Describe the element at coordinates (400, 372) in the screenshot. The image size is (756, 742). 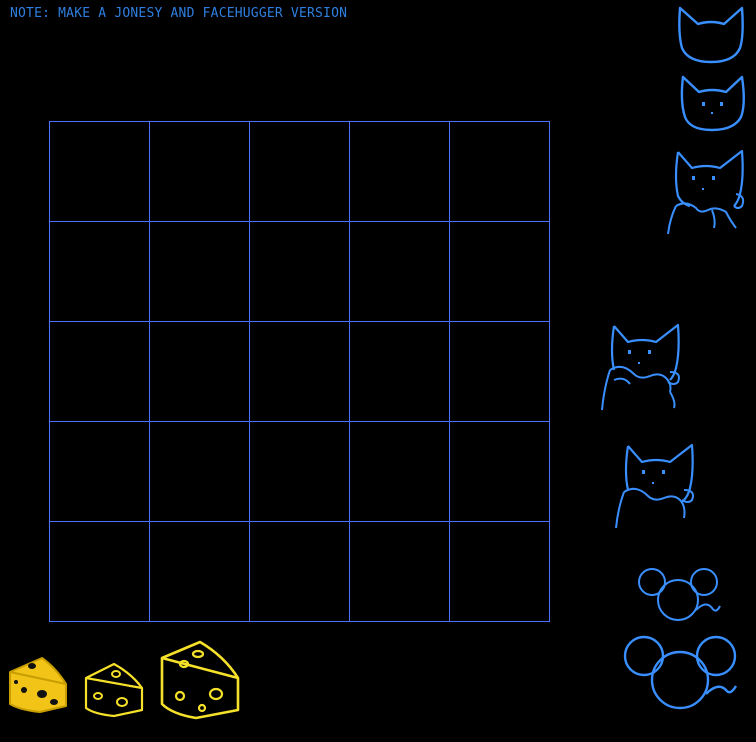
I see `board-cell-r3-c4` at that location.